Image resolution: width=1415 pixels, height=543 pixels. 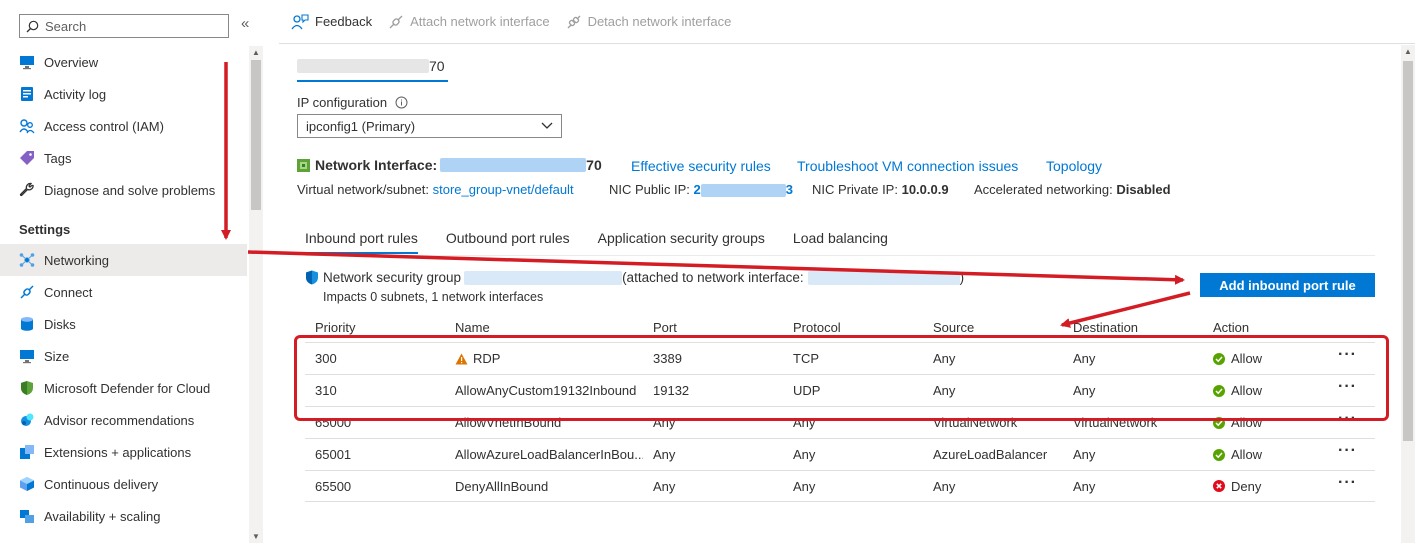 What do you see at coordinates (681, 242) in the screenshot?
I see `tab-application-security-groups: Application security groups` at bounding box center [681, 242].